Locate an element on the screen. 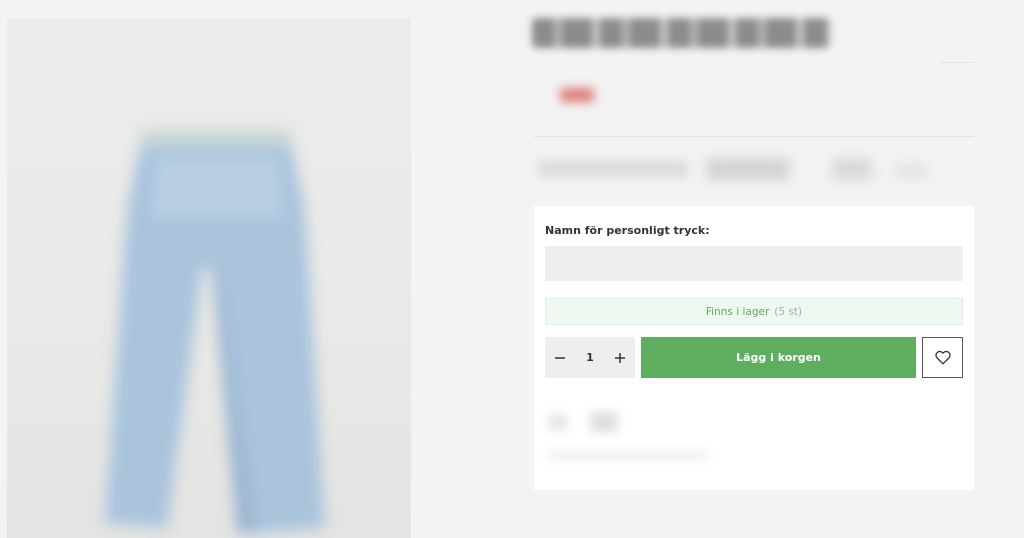 The image size is (1024, 538). product-title is located at coordinates (681, 33).